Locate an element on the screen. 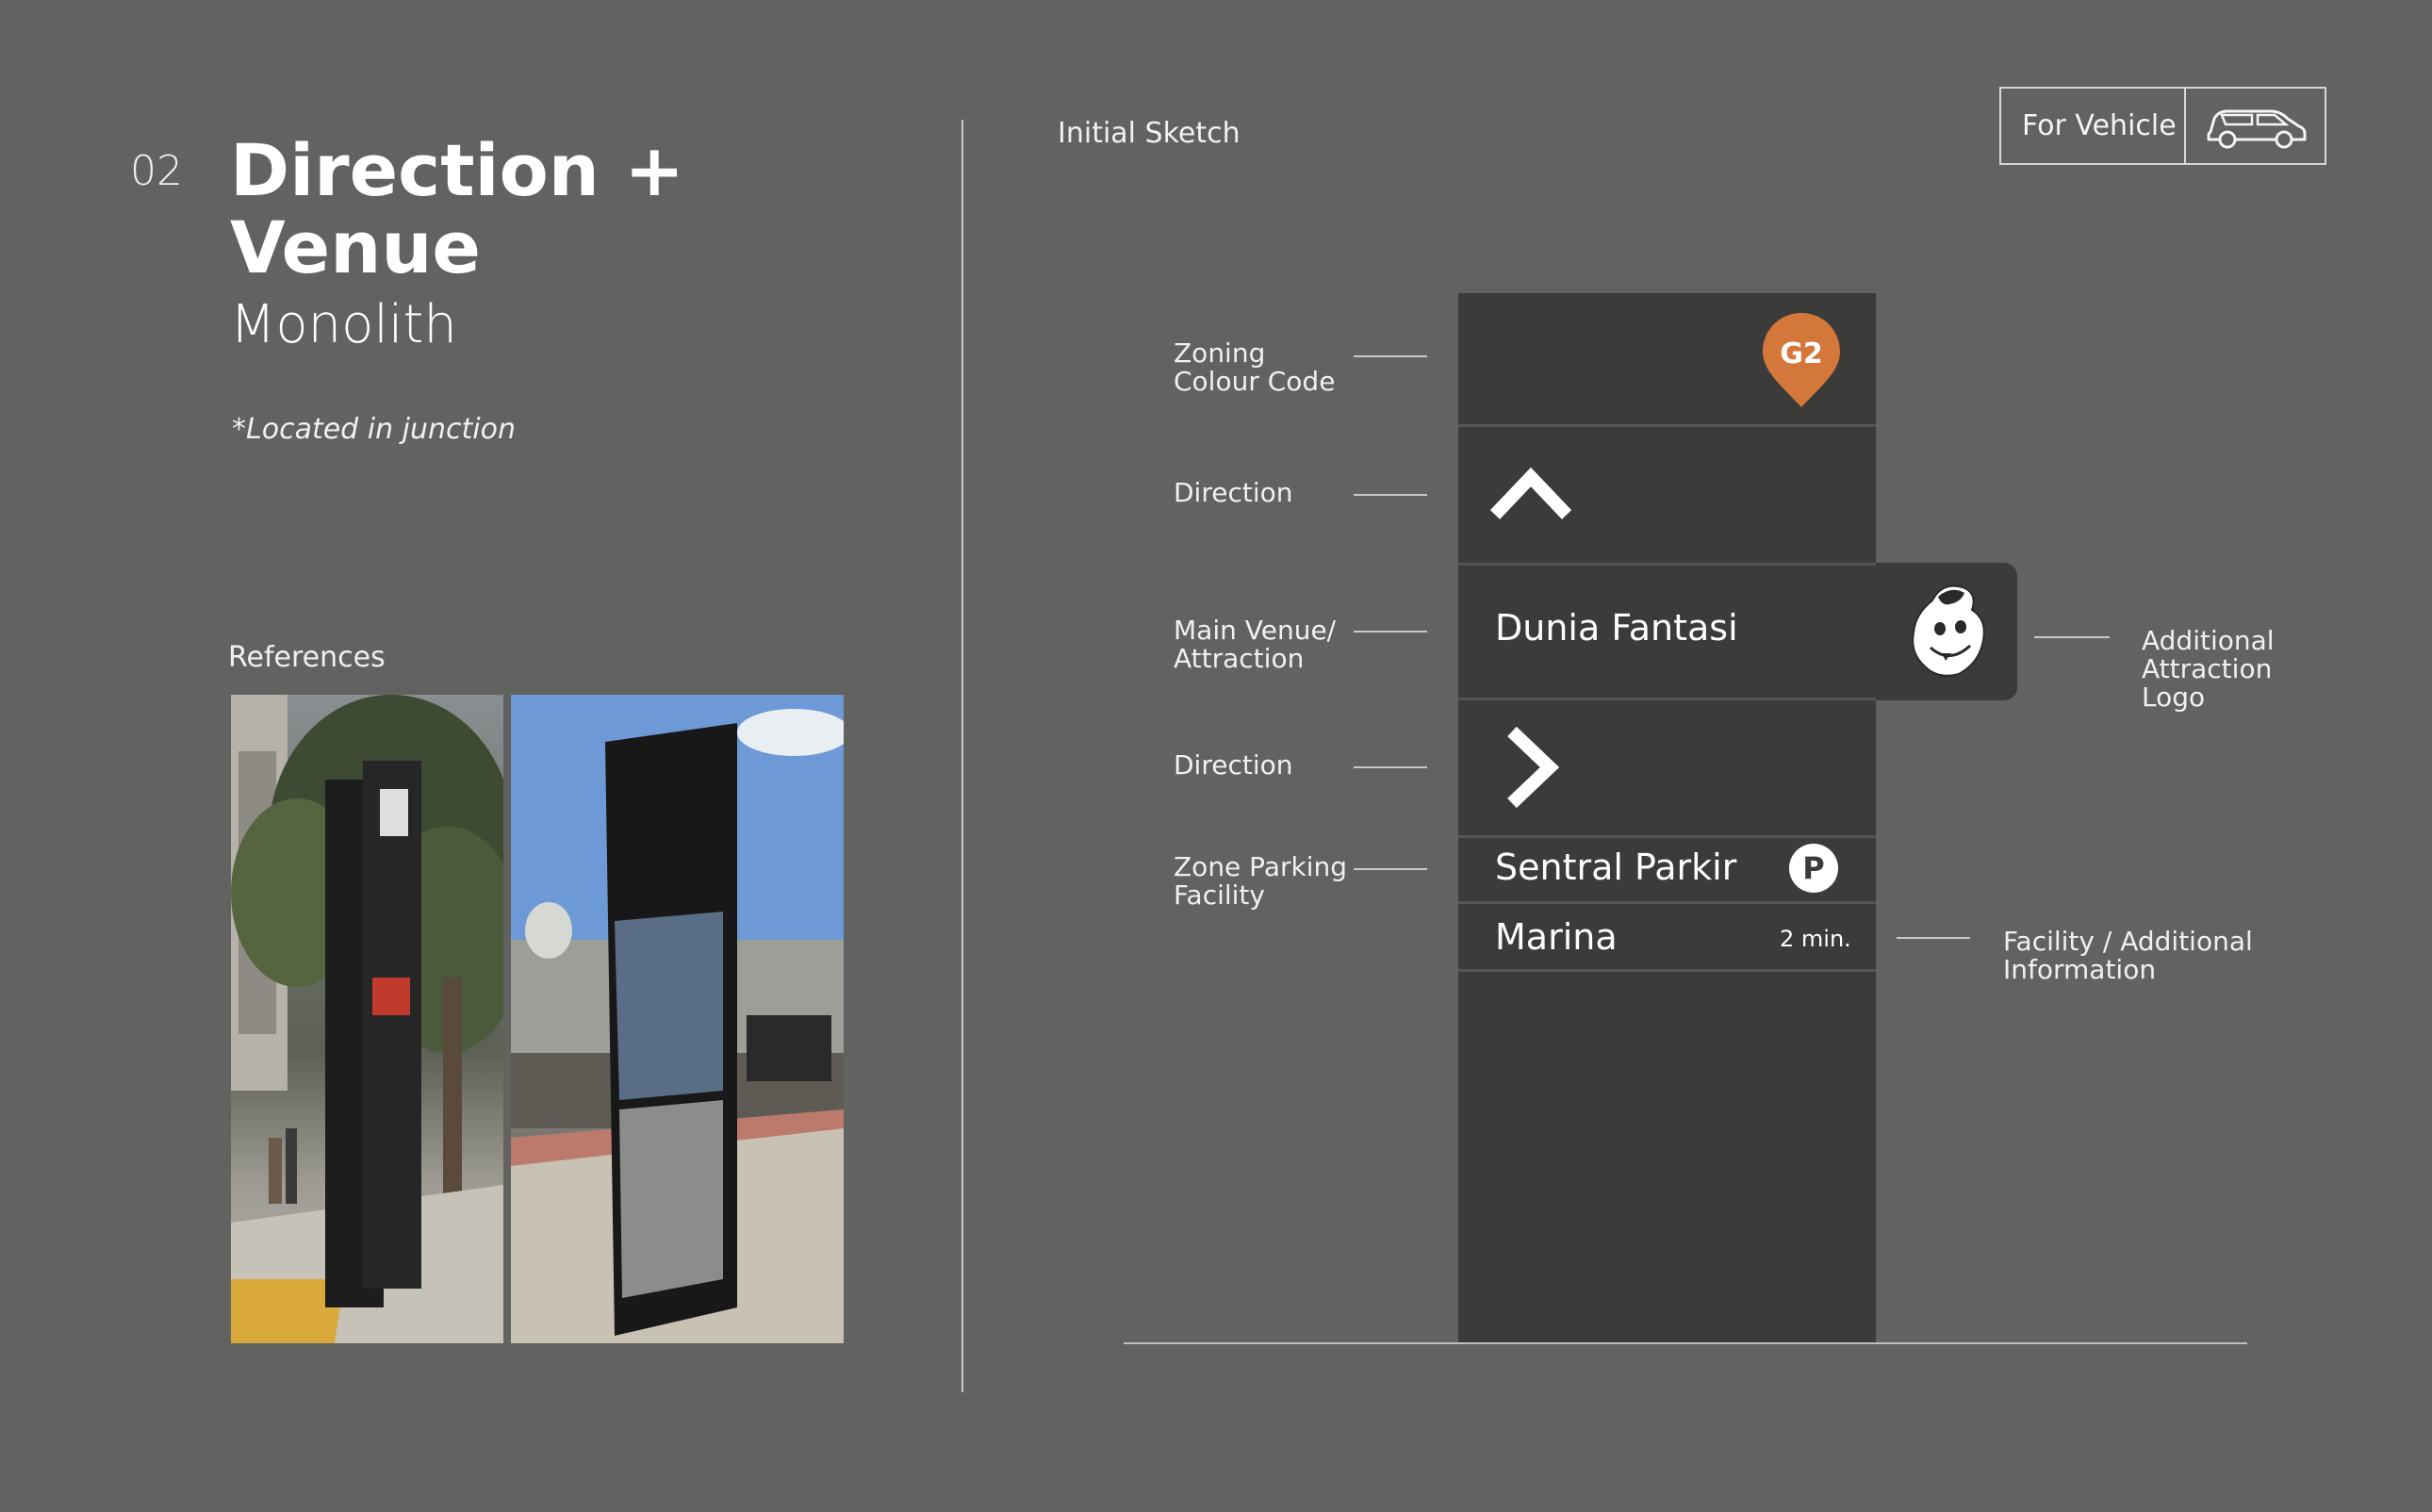  chevron-right-icon is located at coordinates (1533, 768).